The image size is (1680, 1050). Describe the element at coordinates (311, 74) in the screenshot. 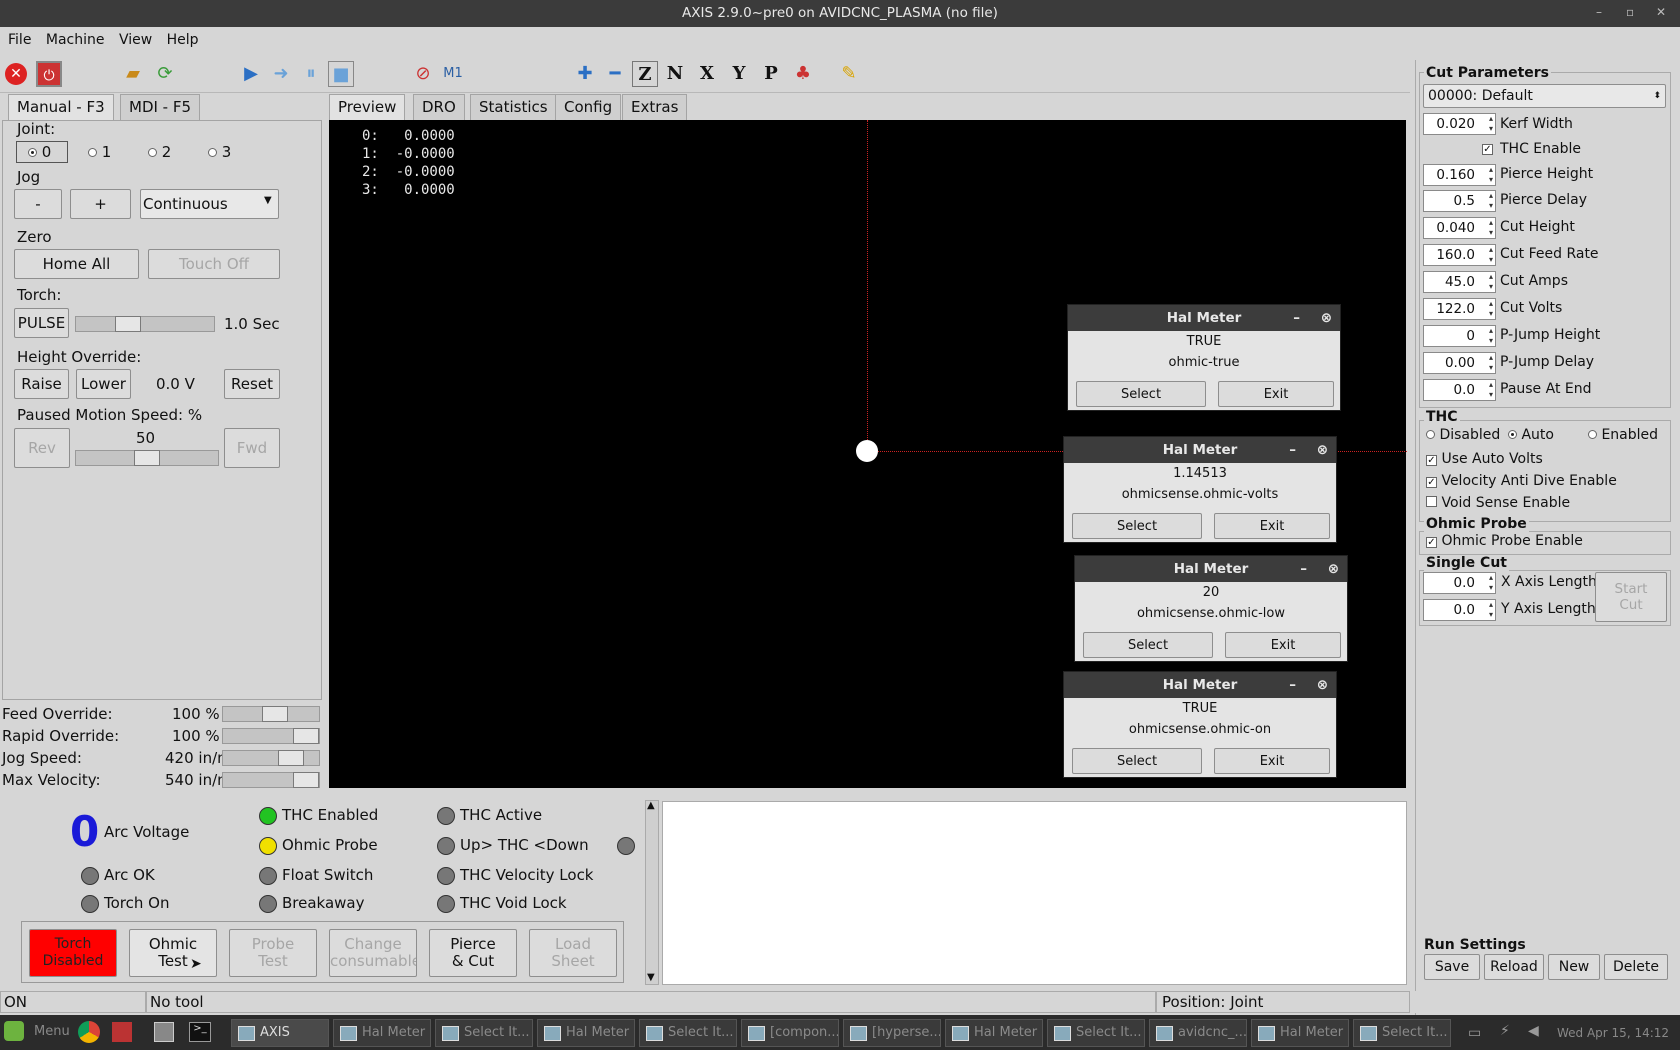

I see `pause-icon: ⏸` at that location.